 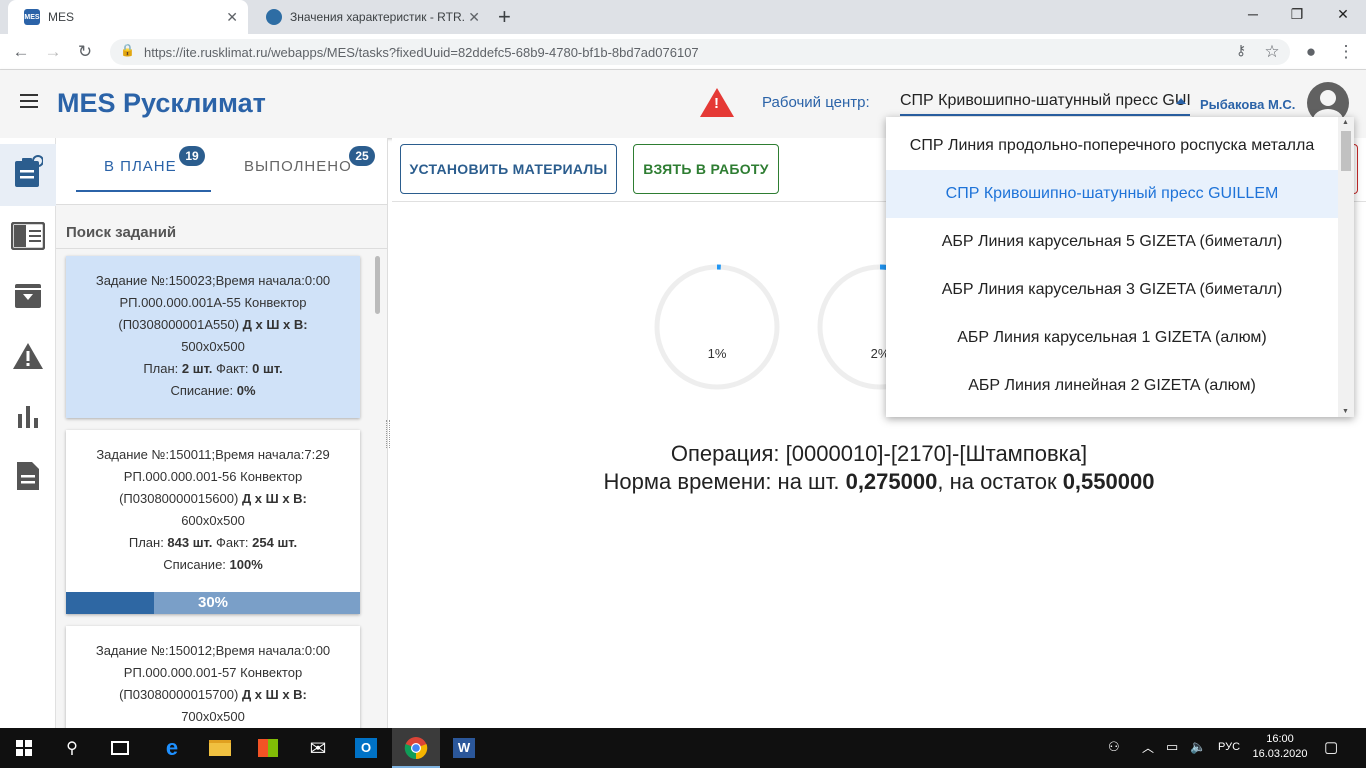 What do you see at coordinates (1112, 386) in the screenshot?
I see `dropdown-option: АБР Линия линейная 2 GIZETA (алюм)` at bounding box center [1112, 386].